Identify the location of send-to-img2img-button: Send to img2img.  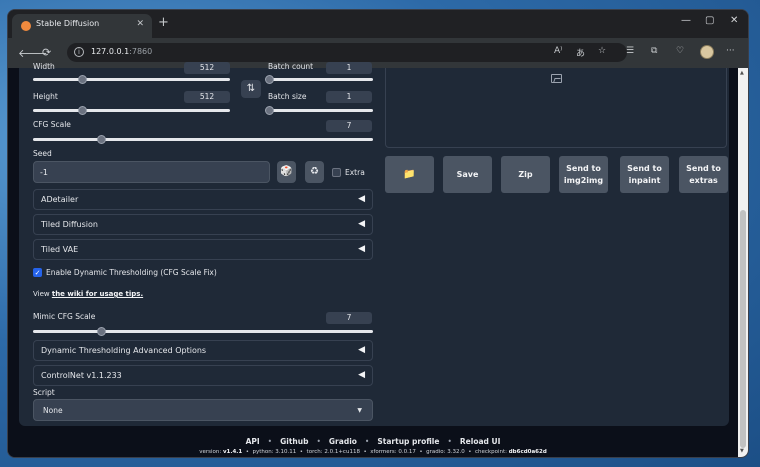
(583, 174).